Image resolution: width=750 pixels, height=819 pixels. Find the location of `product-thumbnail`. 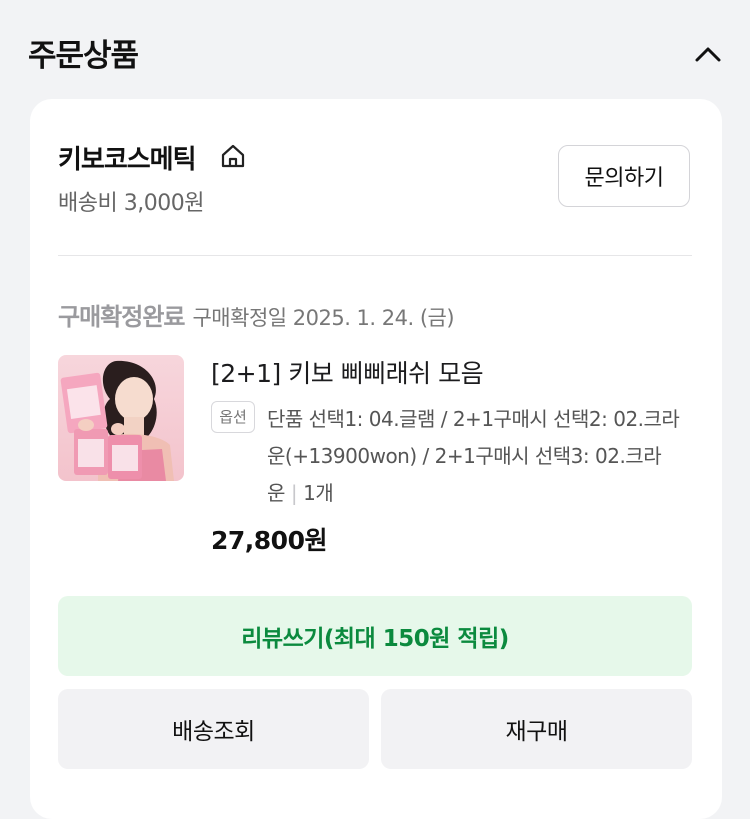

product-thumbnail is located at coordinates (121, 418).